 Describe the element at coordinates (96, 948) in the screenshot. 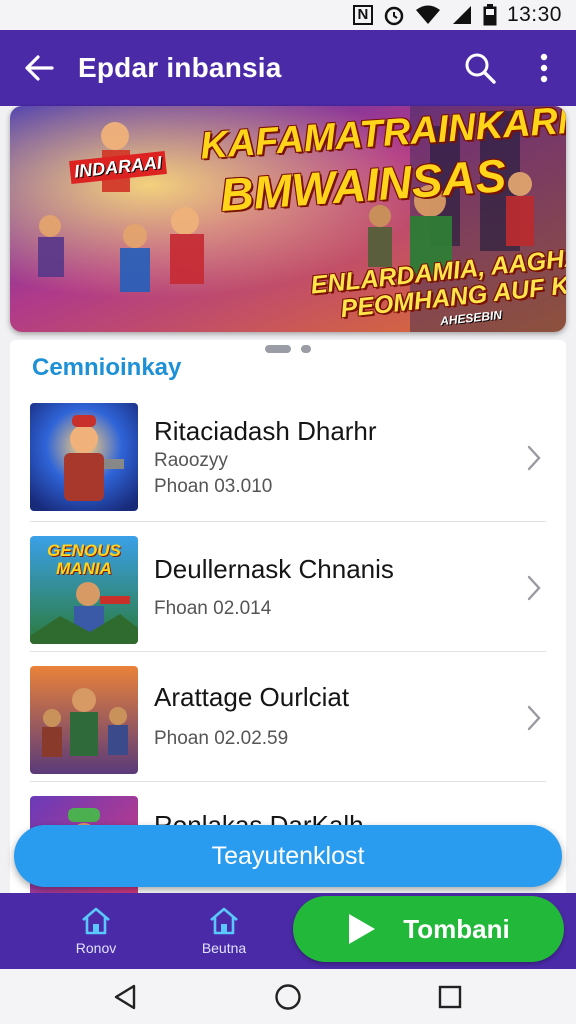

I see `nav-item-label: Ronov` at that location.